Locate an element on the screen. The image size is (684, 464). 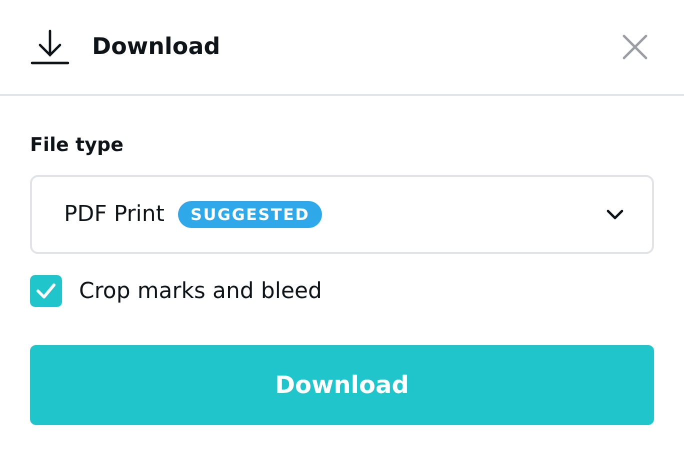
checkbox is located at coordinates (46, 291).